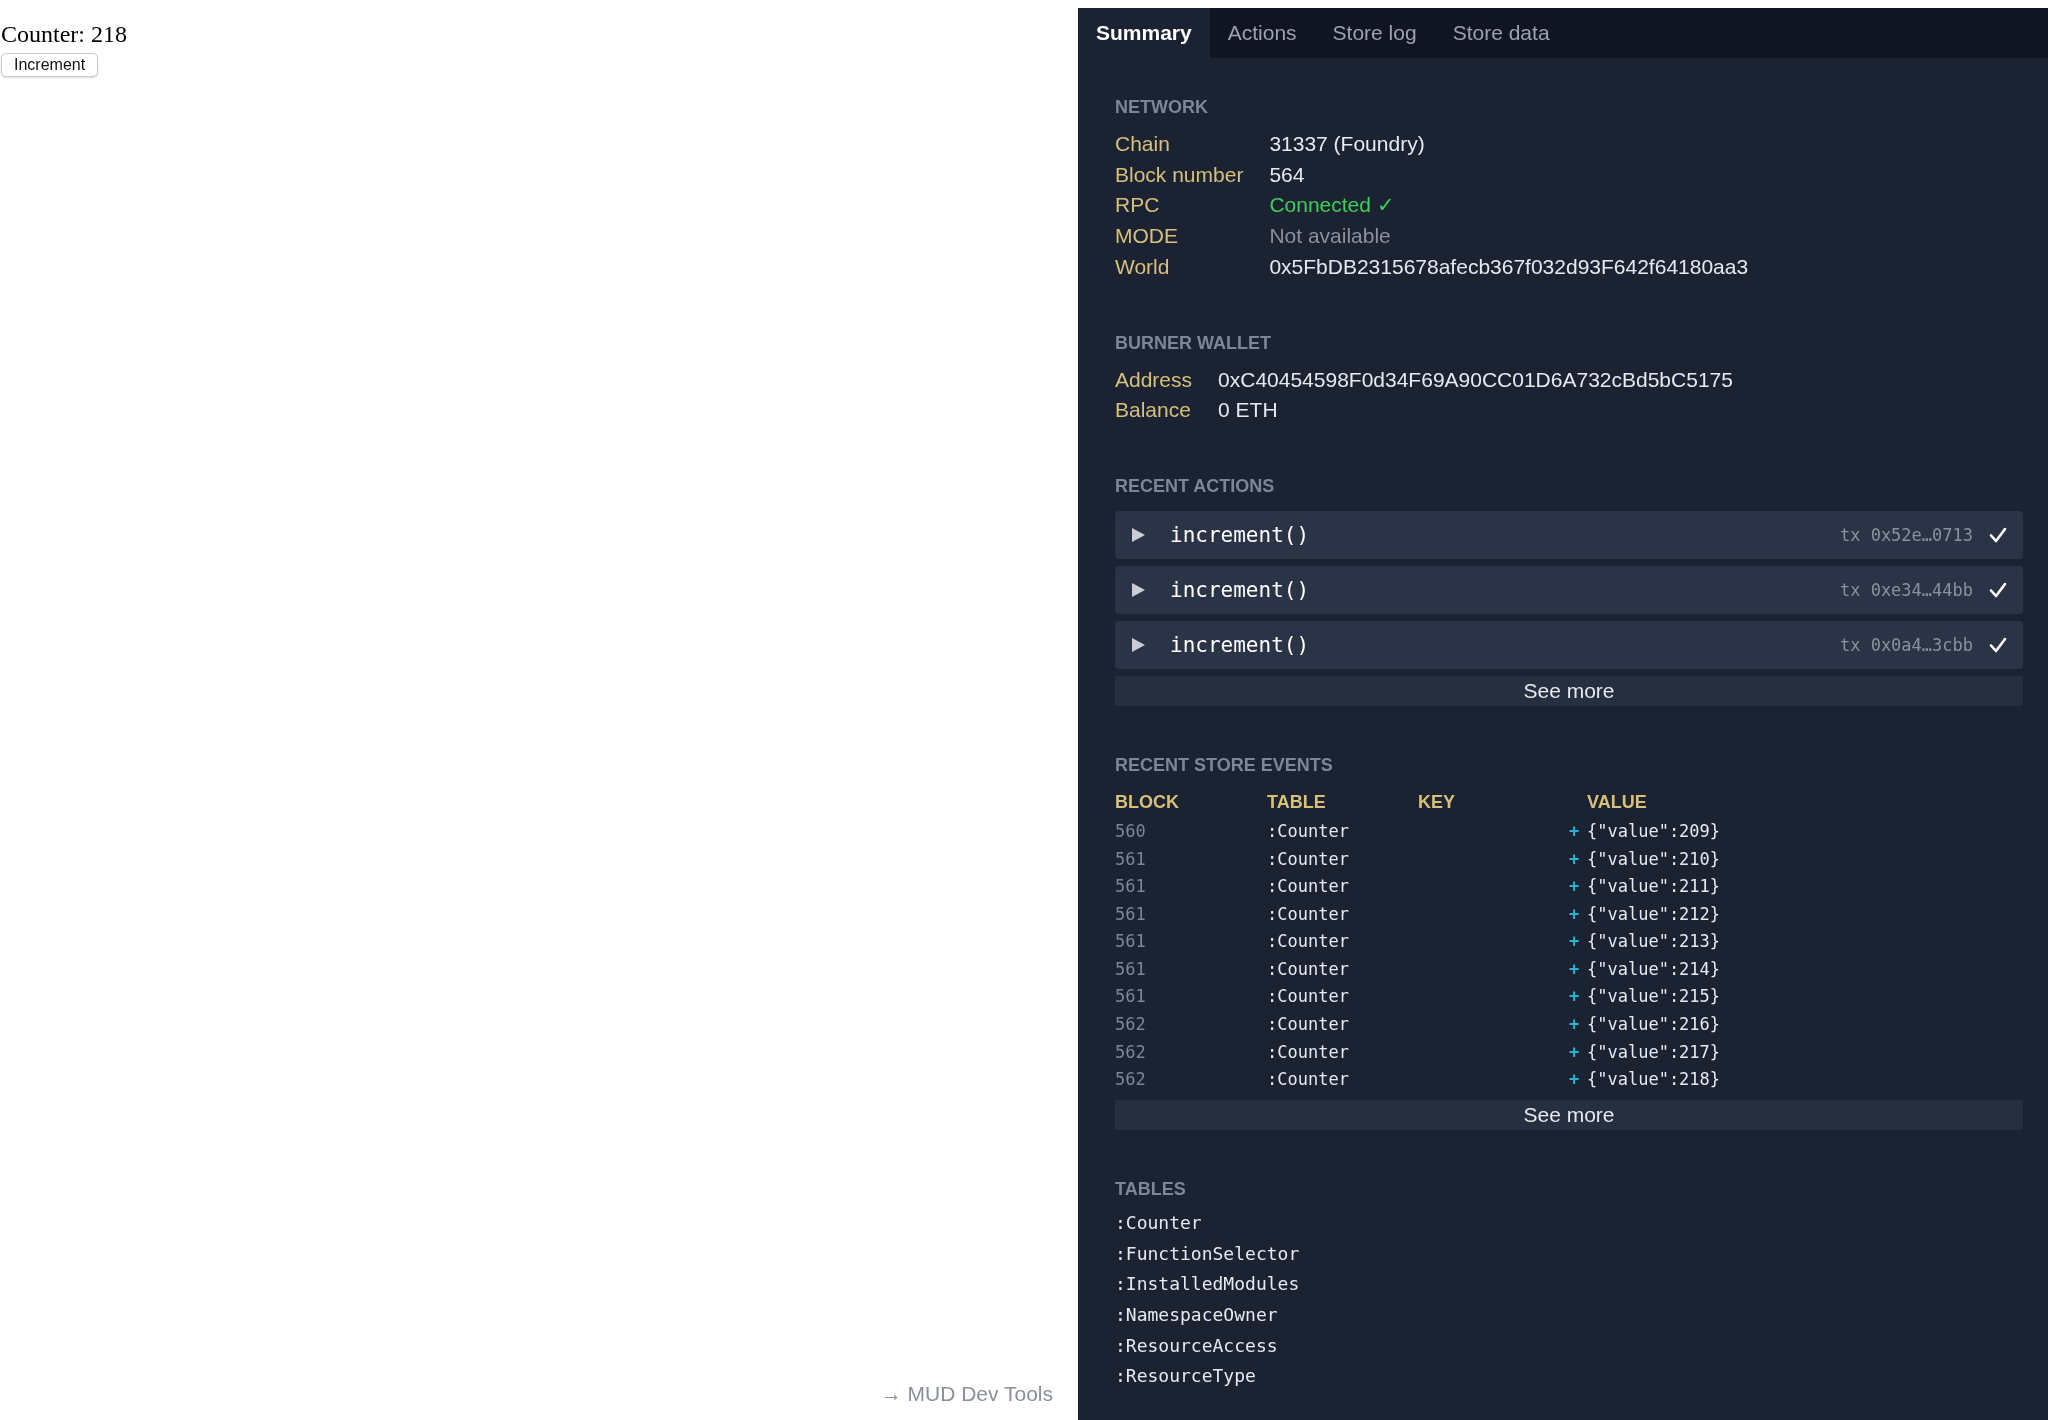  I want to click on field-value: Connected ✓, so click(1332, 206).